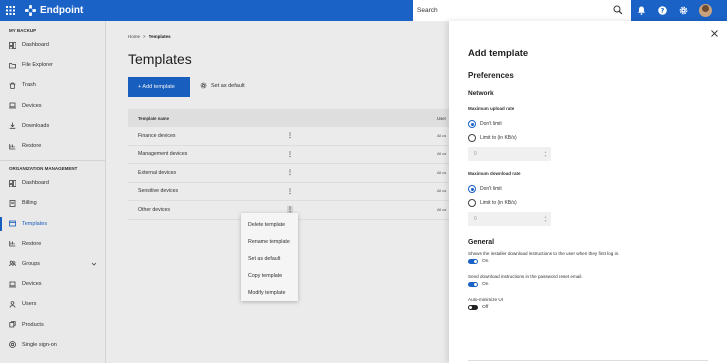 This screenshot has width=727, height=363. I want to click on sidebar-item-groups: Groups, so click(52, 264).